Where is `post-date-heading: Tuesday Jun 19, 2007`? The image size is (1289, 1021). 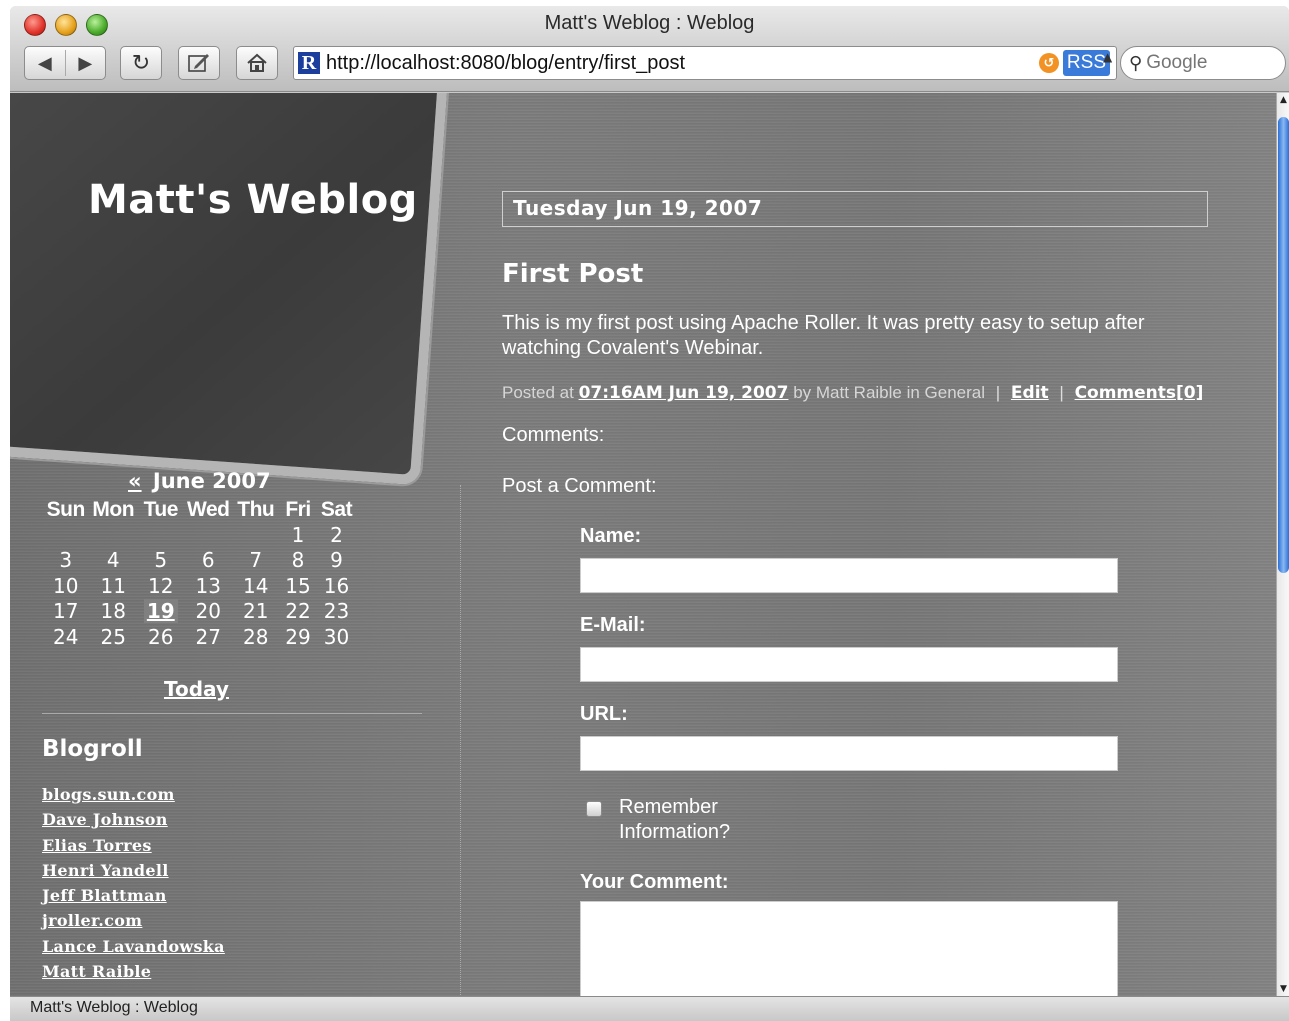
post-date-heading: Tuesday Jun 19, 2007 is located at coordinates (855, 209).